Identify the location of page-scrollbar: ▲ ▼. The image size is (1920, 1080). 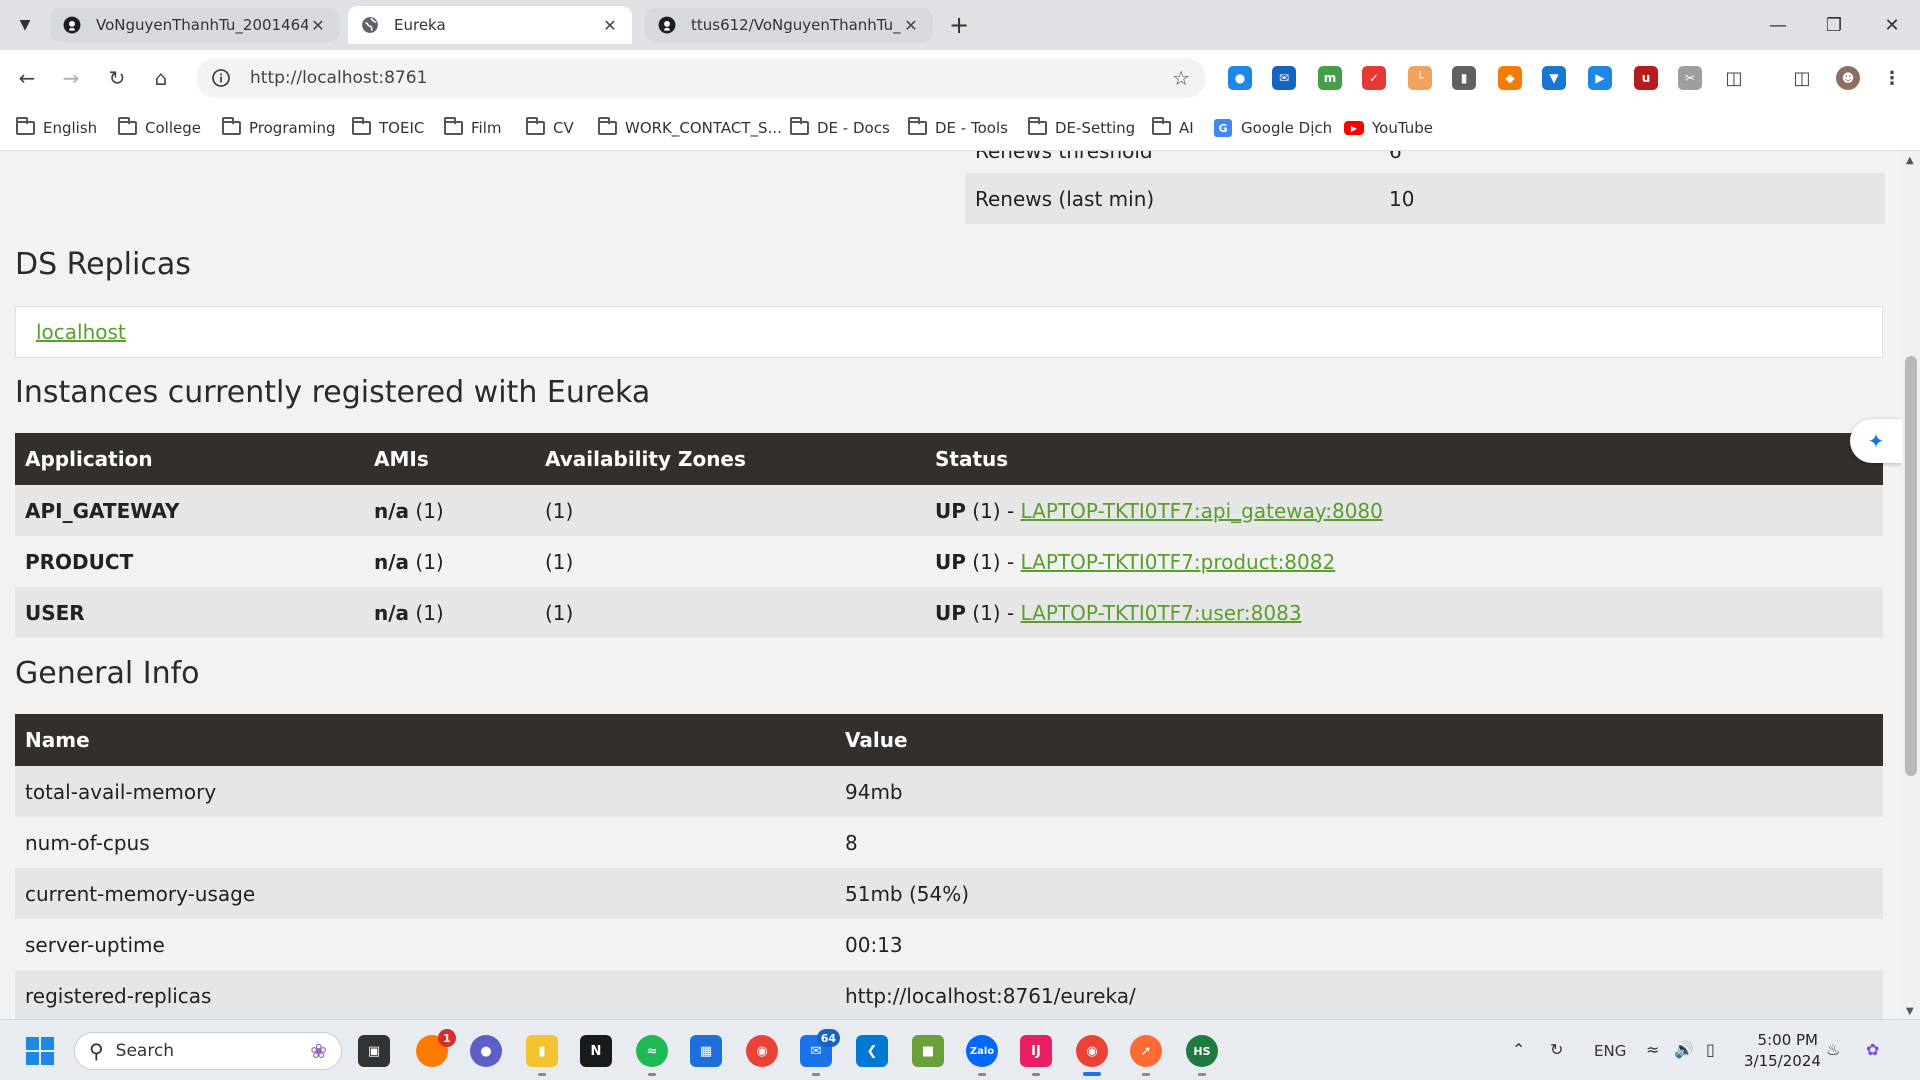
(1911, 585).